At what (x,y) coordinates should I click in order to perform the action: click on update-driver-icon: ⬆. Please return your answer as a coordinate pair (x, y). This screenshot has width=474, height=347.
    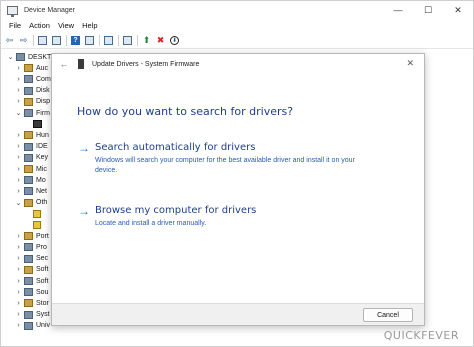
    Looking at the image, I should click on (146, 40).